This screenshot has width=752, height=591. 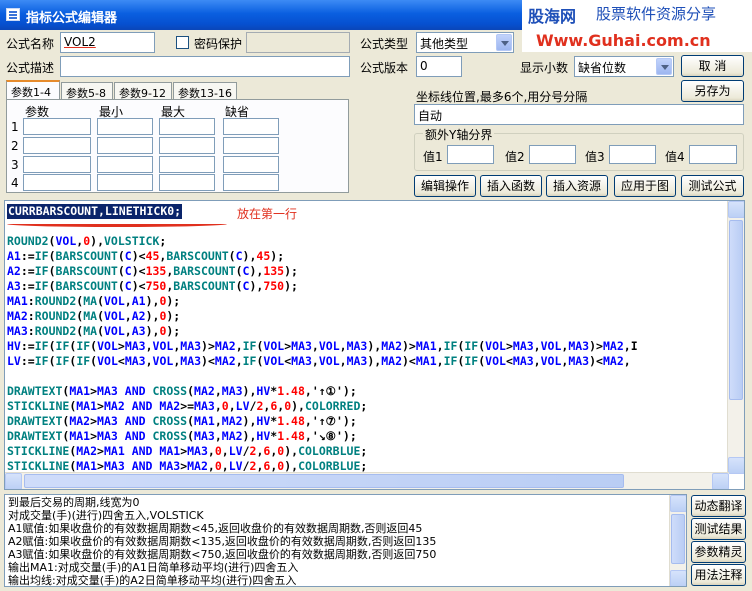 What do you see at coordinates (624, 66) in the screenshot?
I see `decimals-select: 缺省位数` at bounding box center [624, 66].